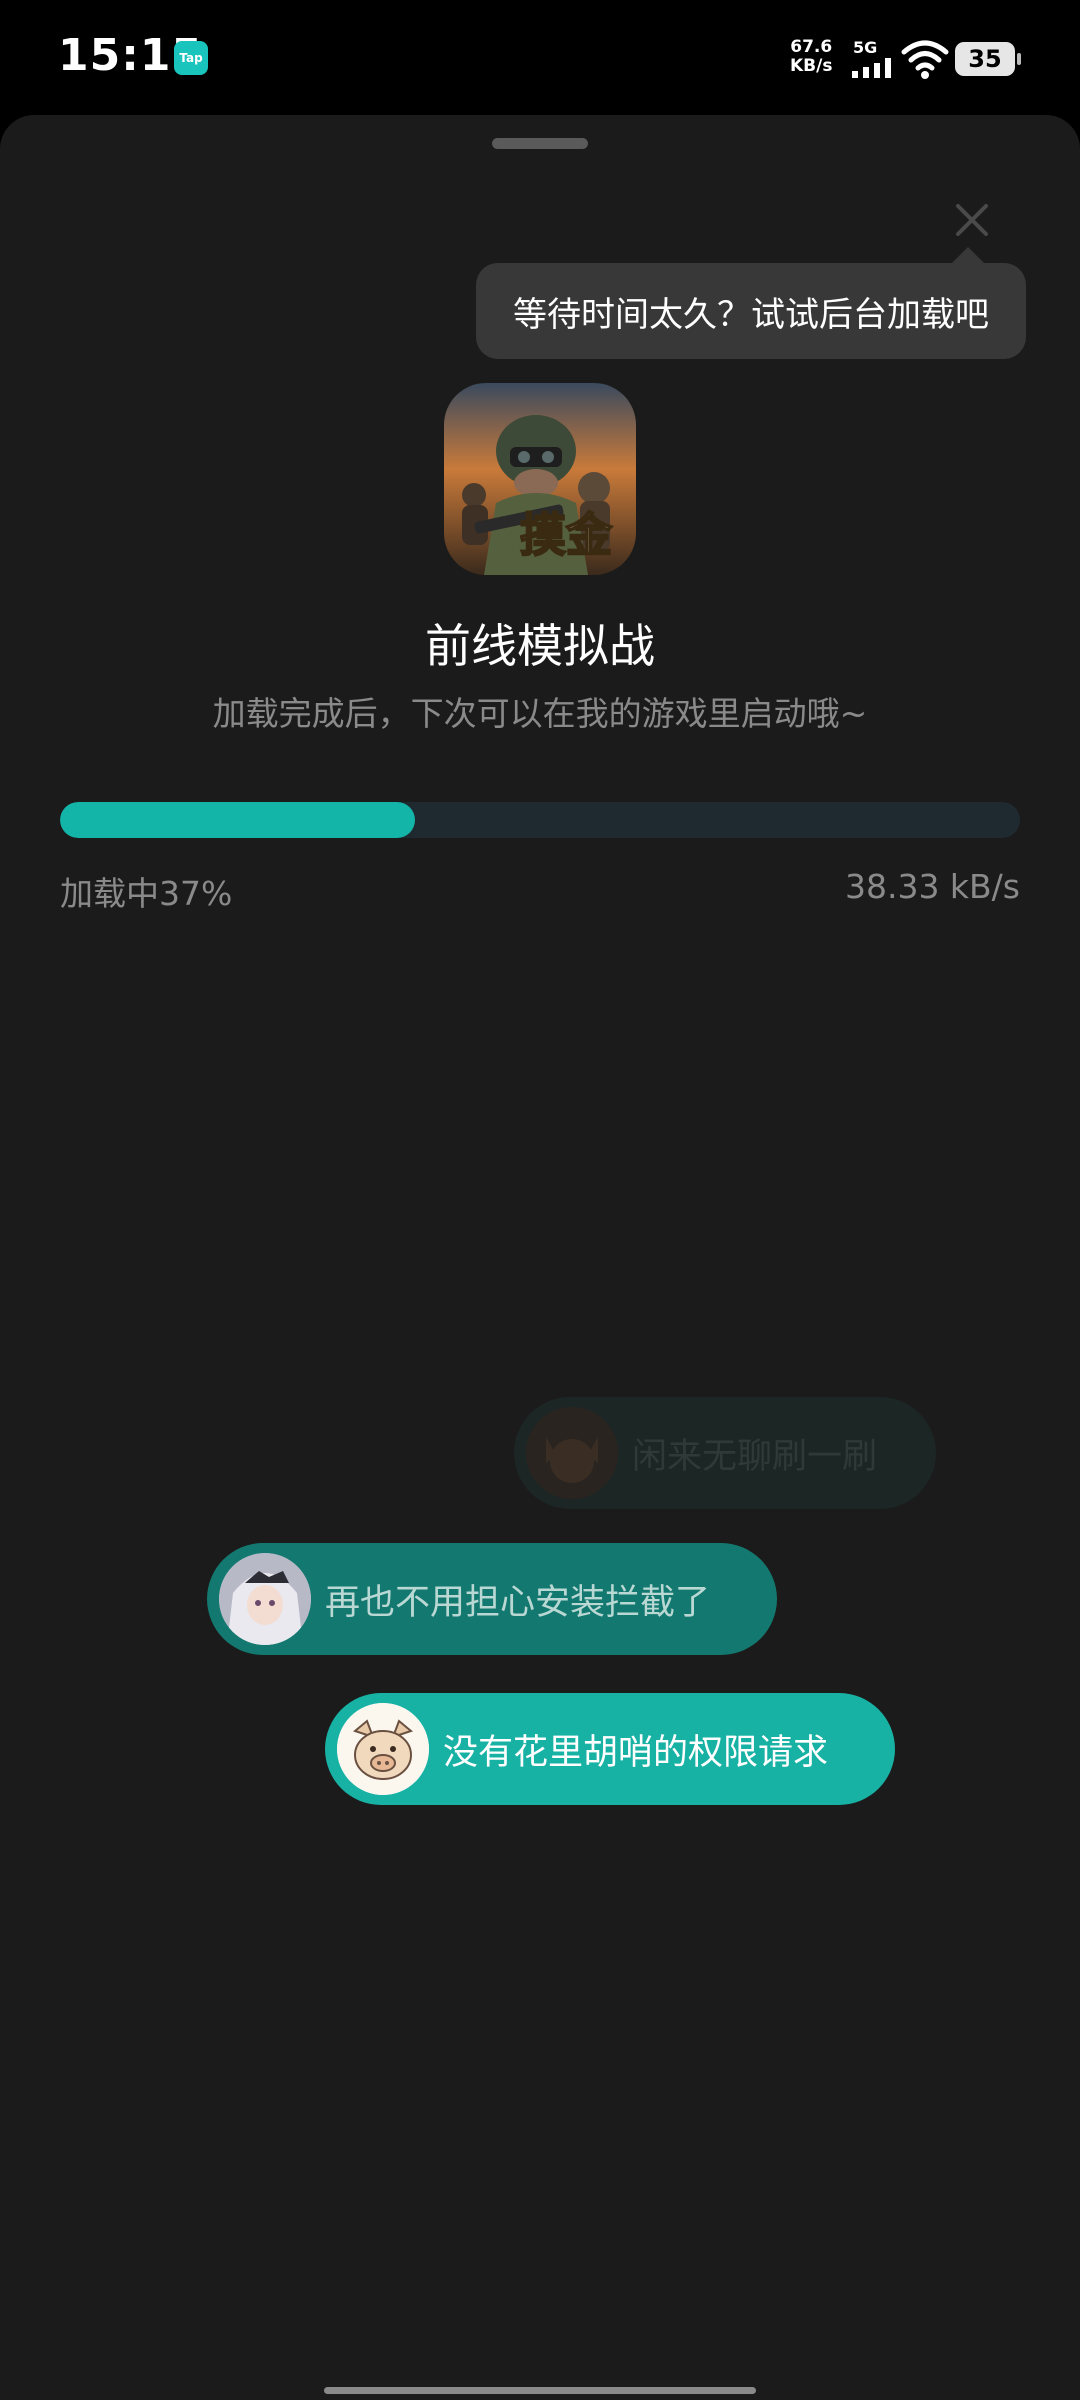 The image size is (1080, 2400). I want to click on network-speed: 67.6 KB/s, so click(811, 56).